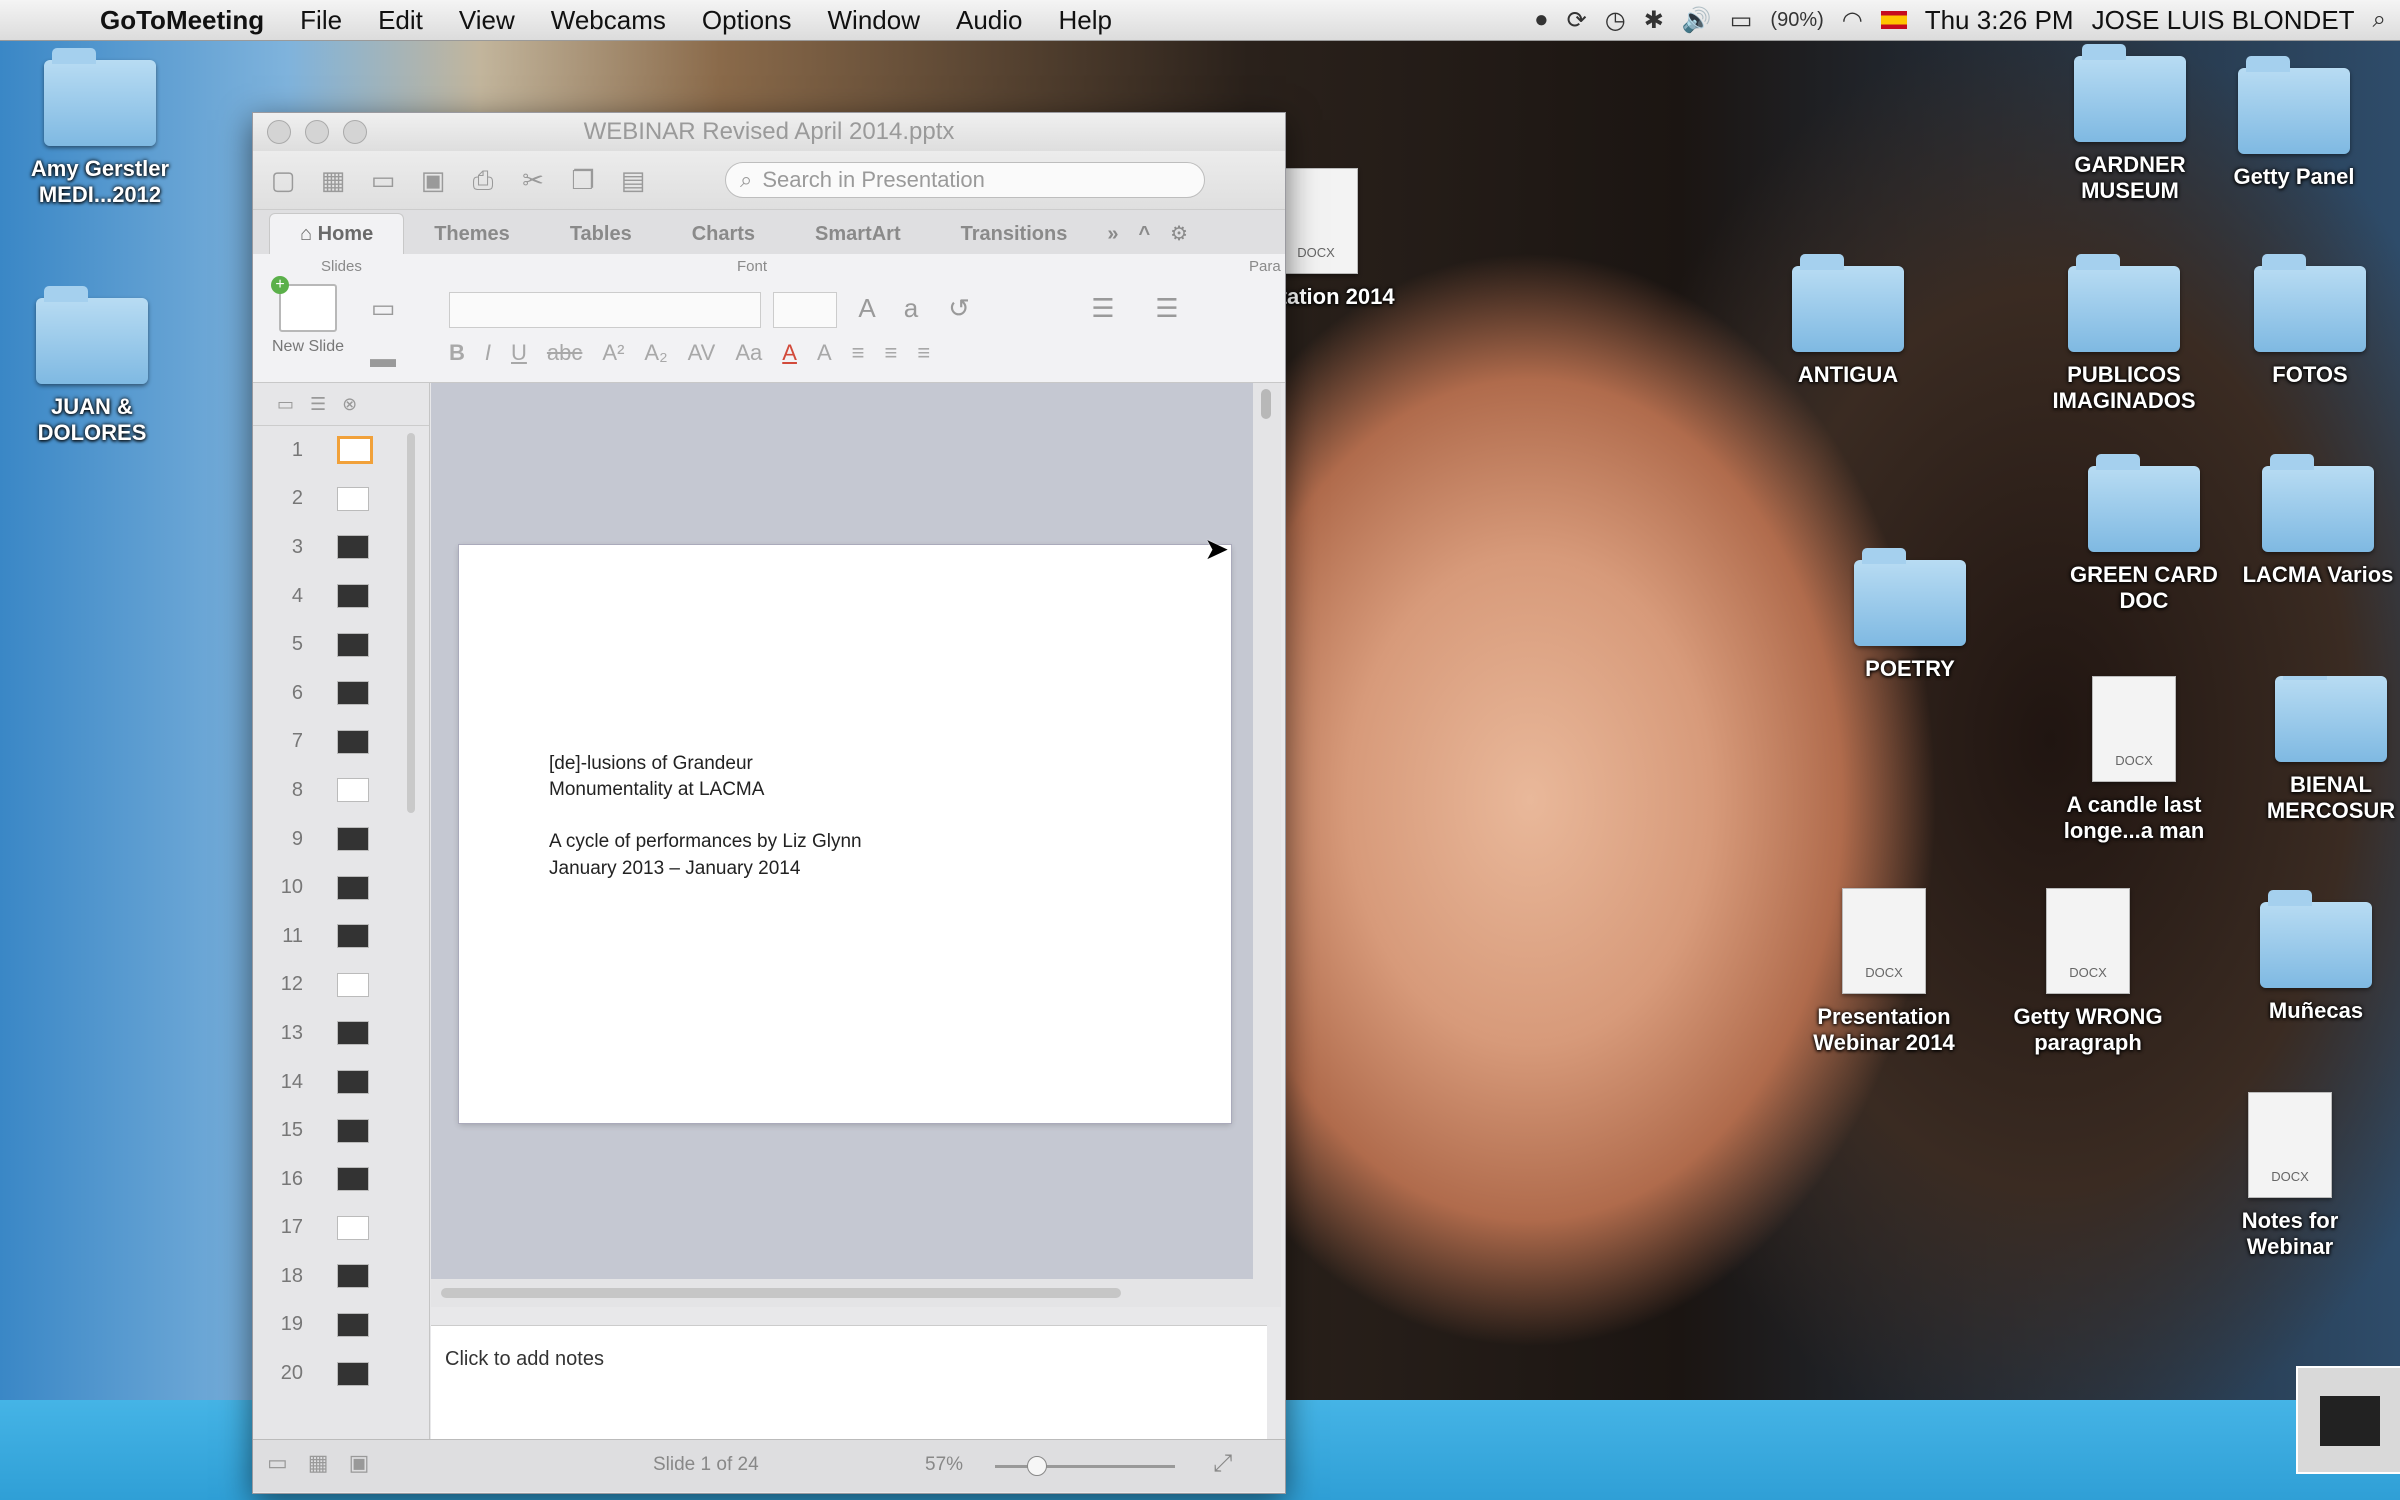 This screenshot has height=1500, width=2400. I want to click on menu-window: Window, so click(874, 20).